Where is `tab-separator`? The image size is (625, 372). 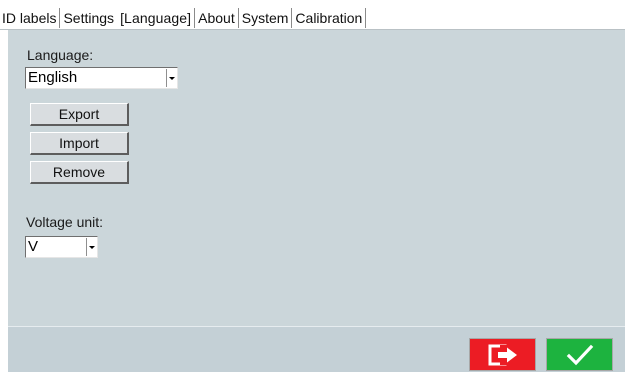
tab-separator is located at coordinates (366, 17).